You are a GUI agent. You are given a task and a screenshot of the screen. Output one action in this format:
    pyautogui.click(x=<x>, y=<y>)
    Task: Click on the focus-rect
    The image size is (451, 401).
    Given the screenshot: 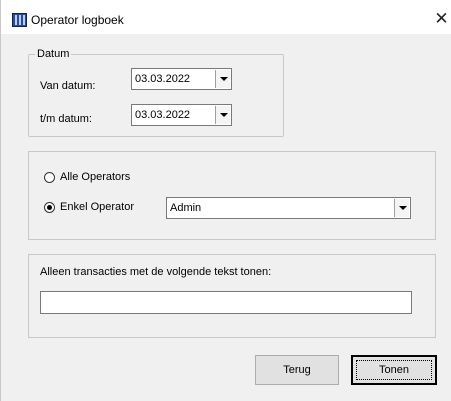 What is the action you would take?
    pyautogui.click(x=394, y=370)
    